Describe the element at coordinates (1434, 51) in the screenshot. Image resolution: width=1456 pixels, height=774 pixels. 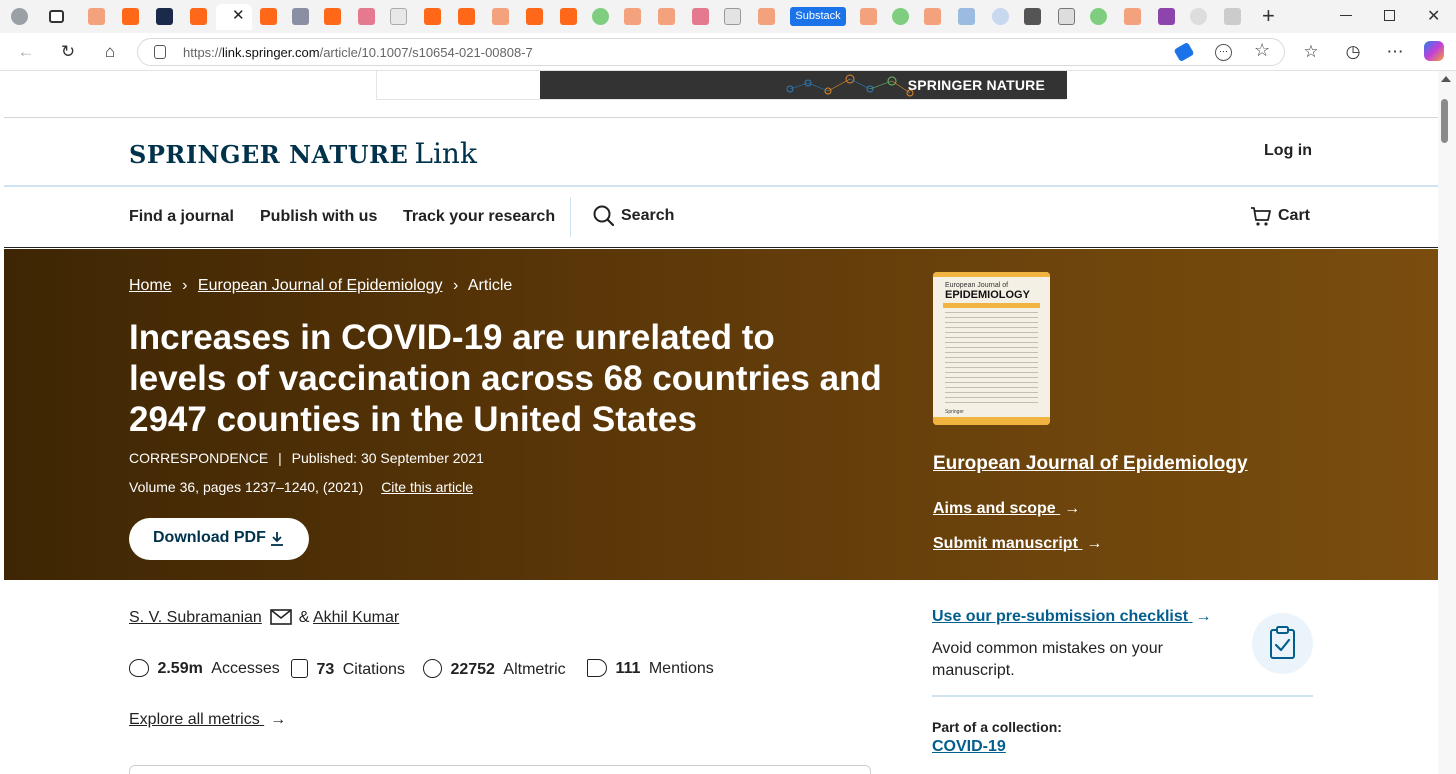
I see `copilot-icon` at that location.